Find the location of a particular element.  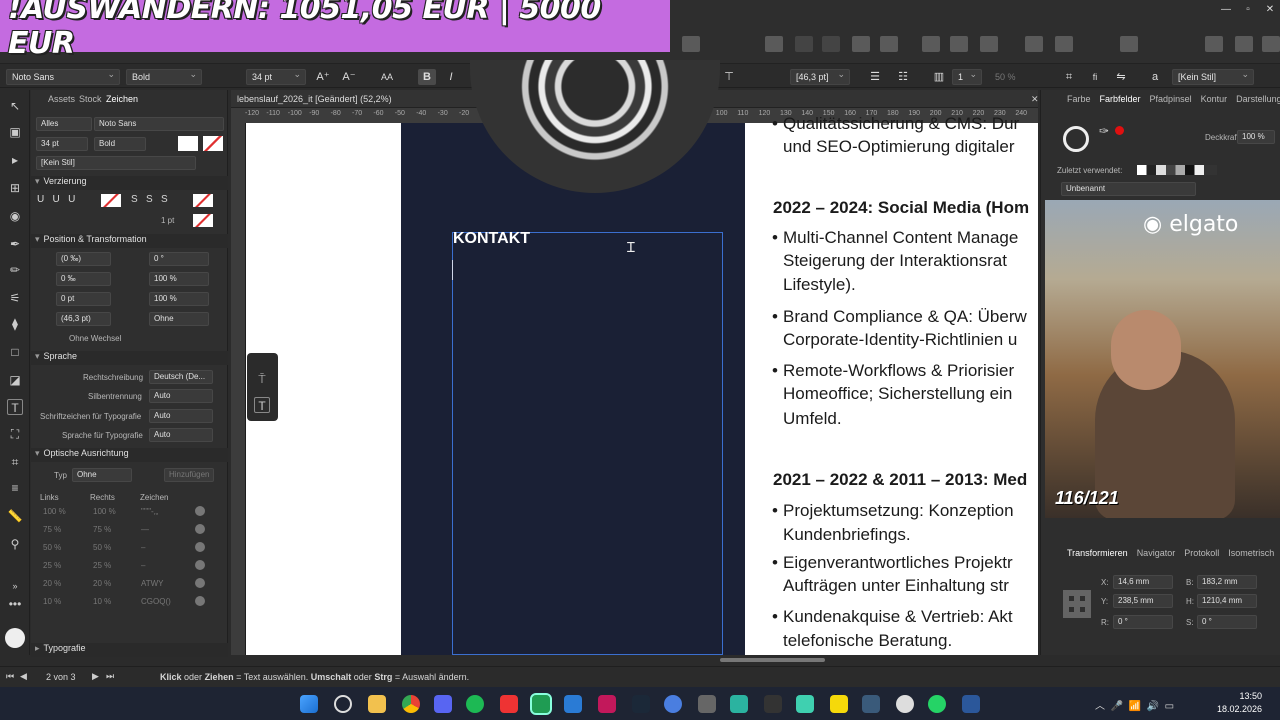

color-swatch-icon is located at coordinates (15, 638).